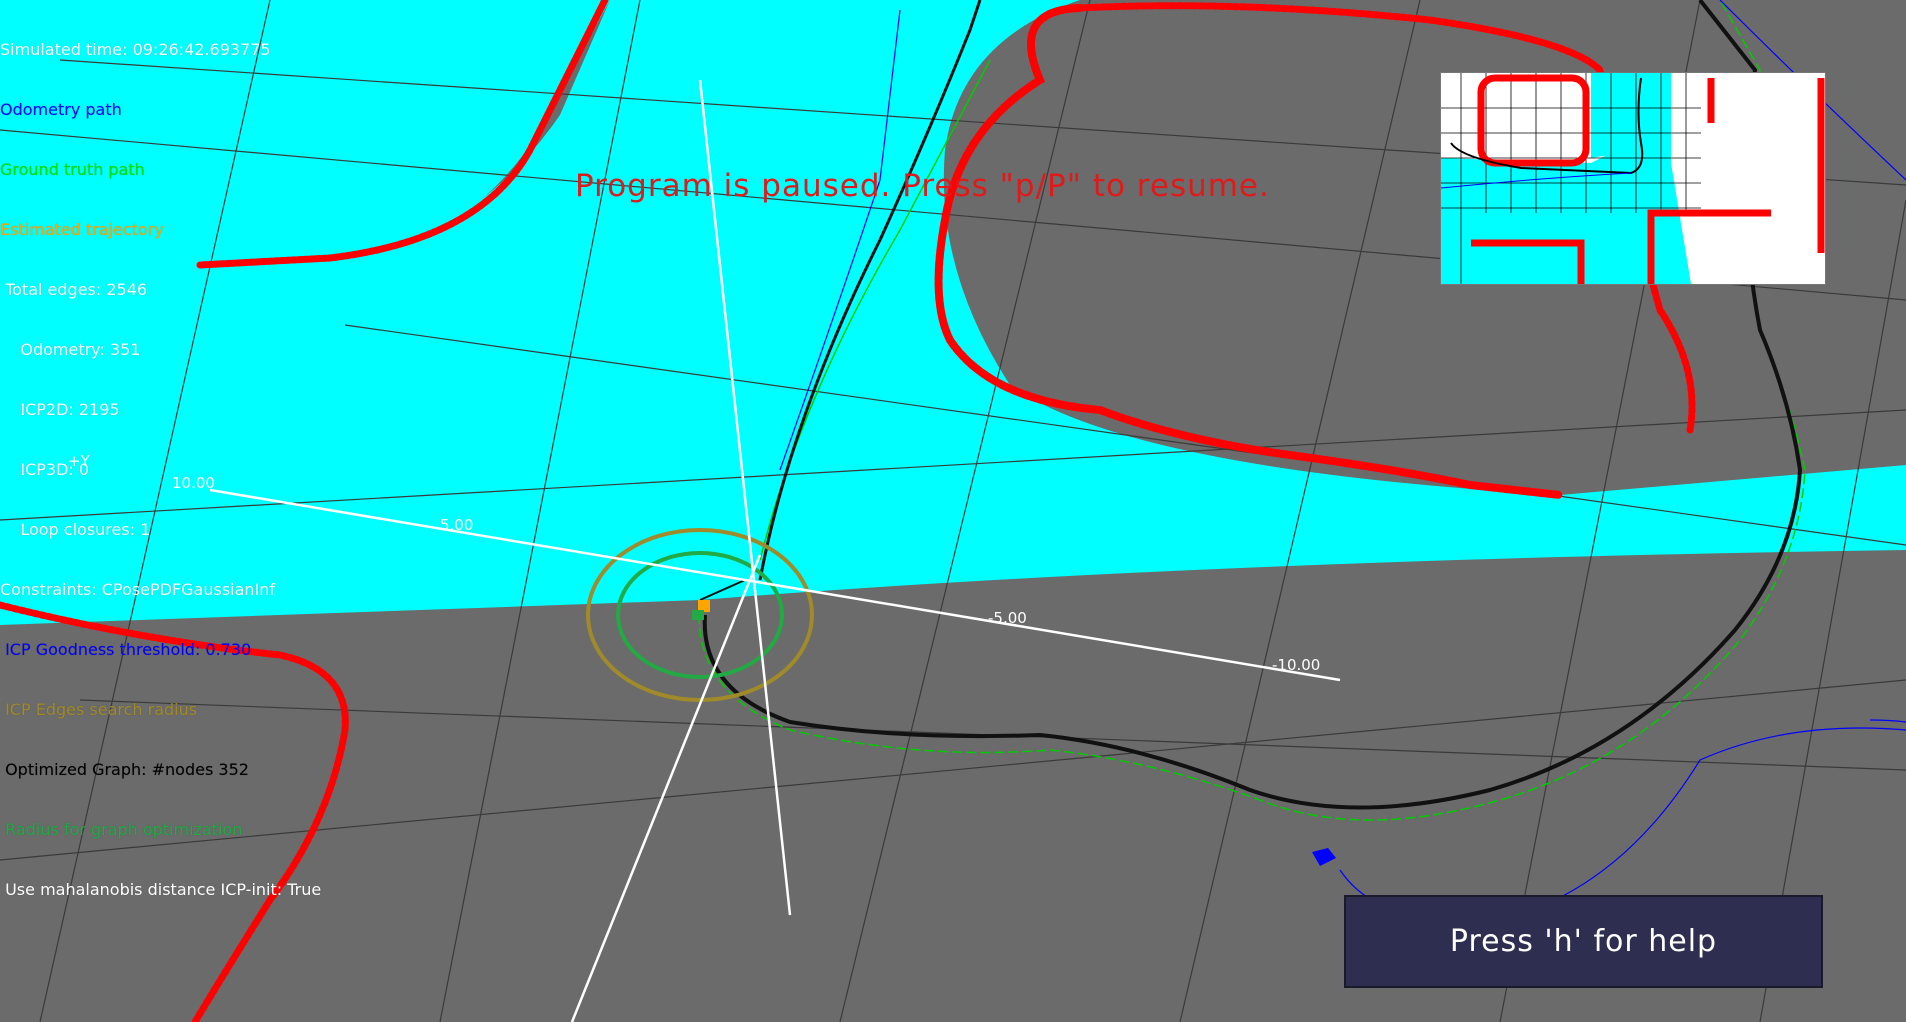 This screenshot has width=1906, height=1022. I want to click on hud-ground-truth-path: Ground truth path, so click(72, 169).